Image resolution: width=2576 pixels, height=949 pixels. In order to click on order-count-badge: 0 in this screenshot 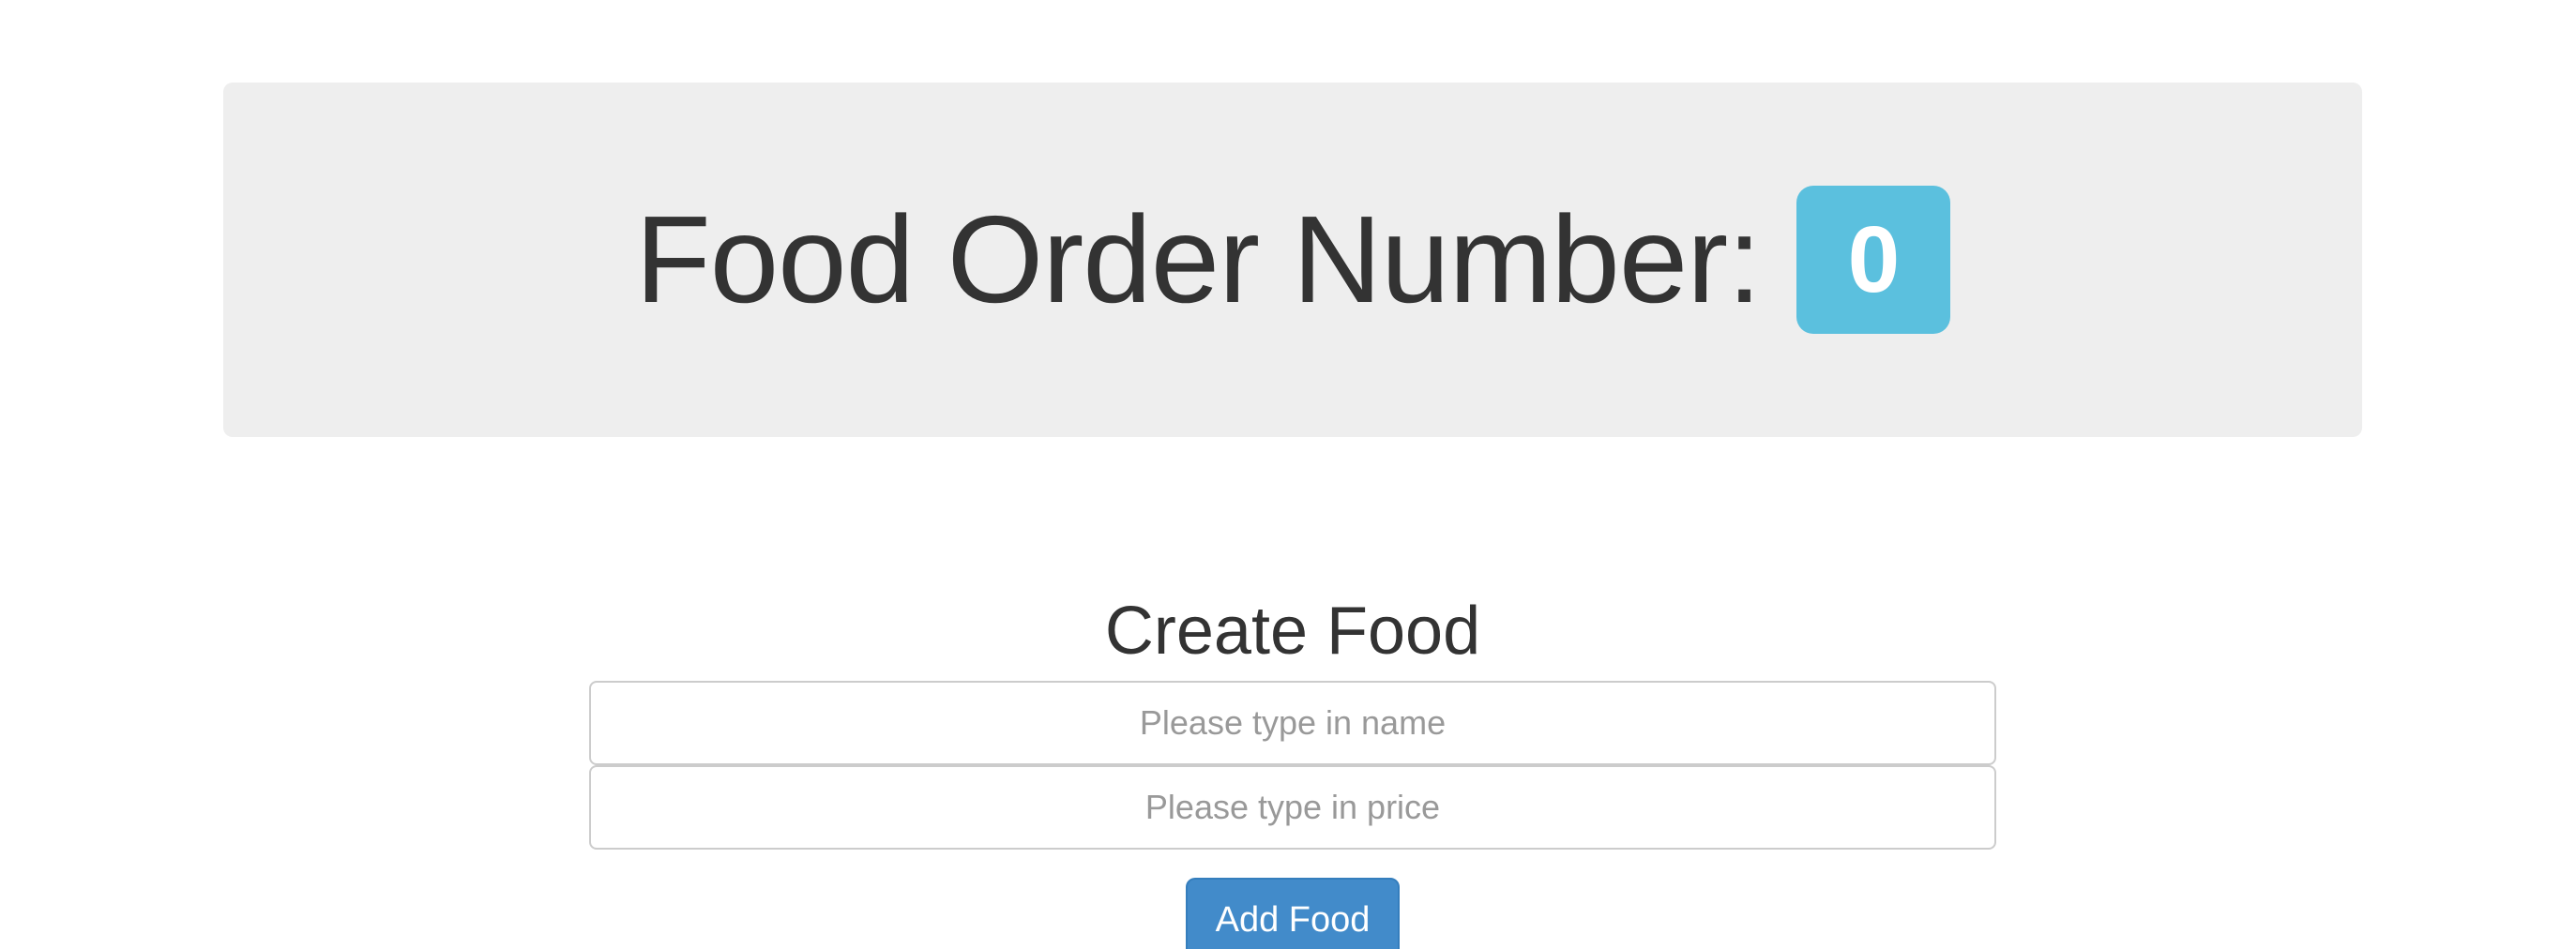, I will do `click(1873, 260)`.